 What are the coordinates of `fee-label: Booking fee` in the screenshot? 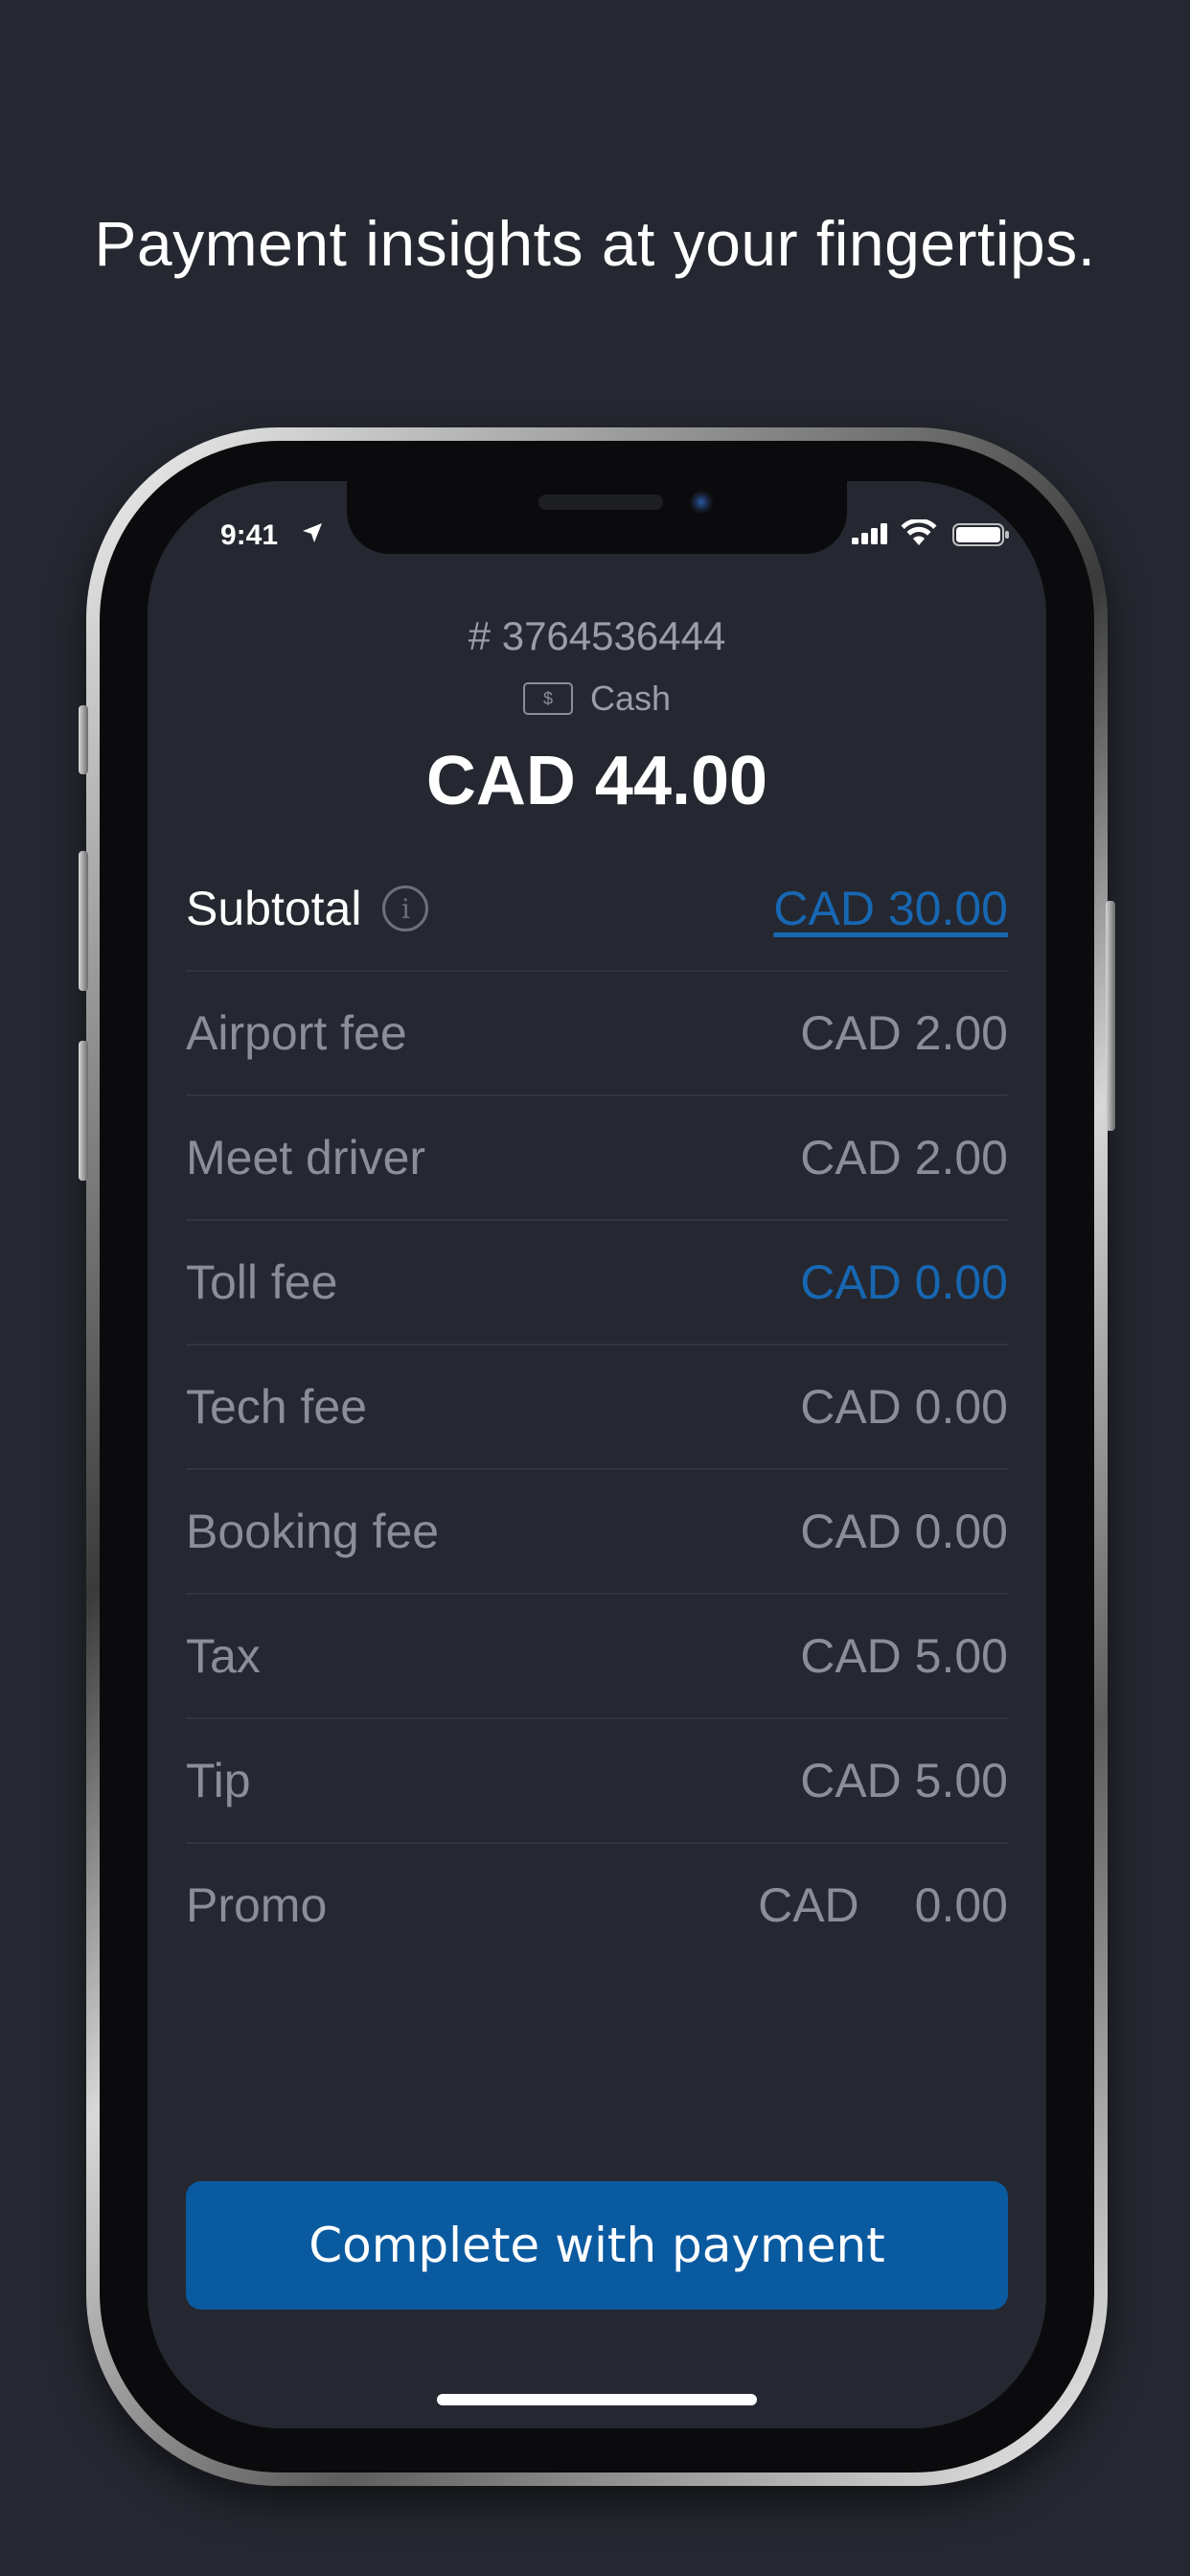 It's located at (313, 1531).